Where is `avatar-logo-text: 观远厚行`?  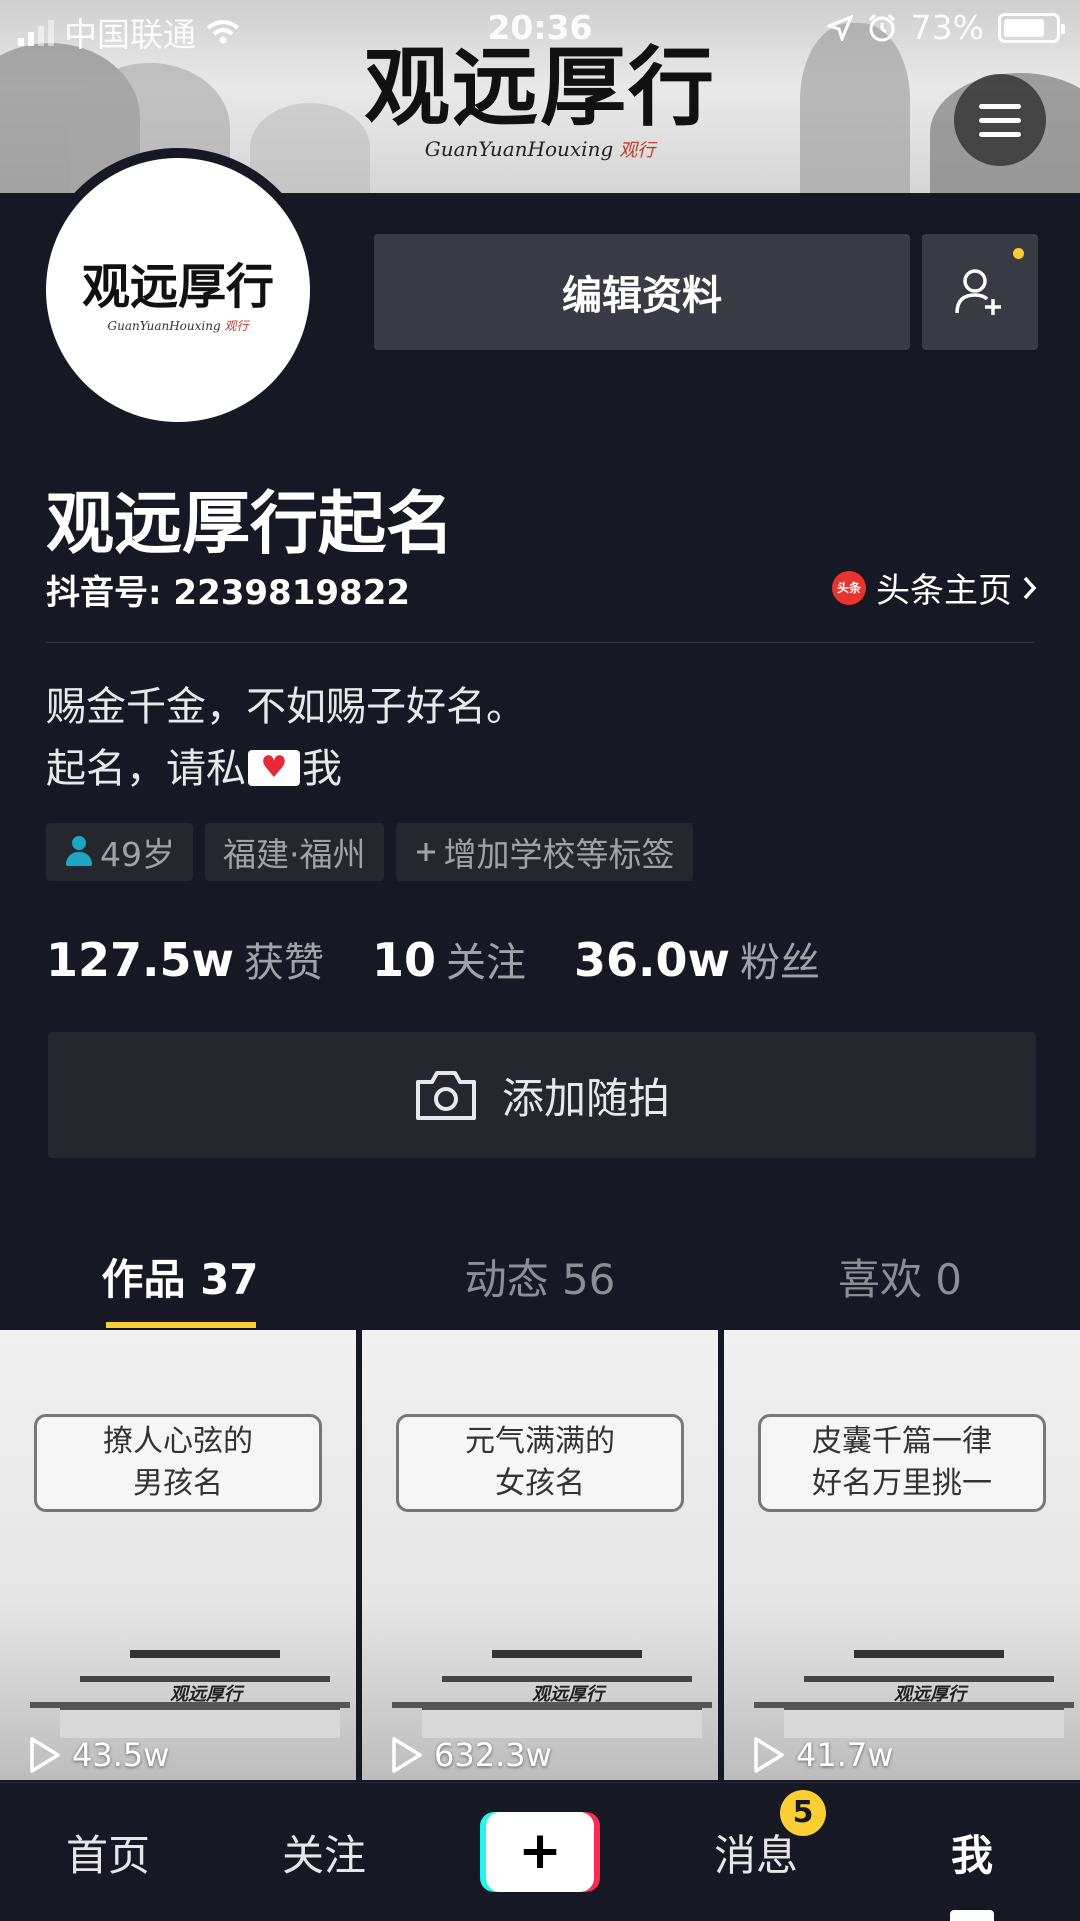
avatar-logo-text: 观远厚行 is located at coordinates (177, 286).